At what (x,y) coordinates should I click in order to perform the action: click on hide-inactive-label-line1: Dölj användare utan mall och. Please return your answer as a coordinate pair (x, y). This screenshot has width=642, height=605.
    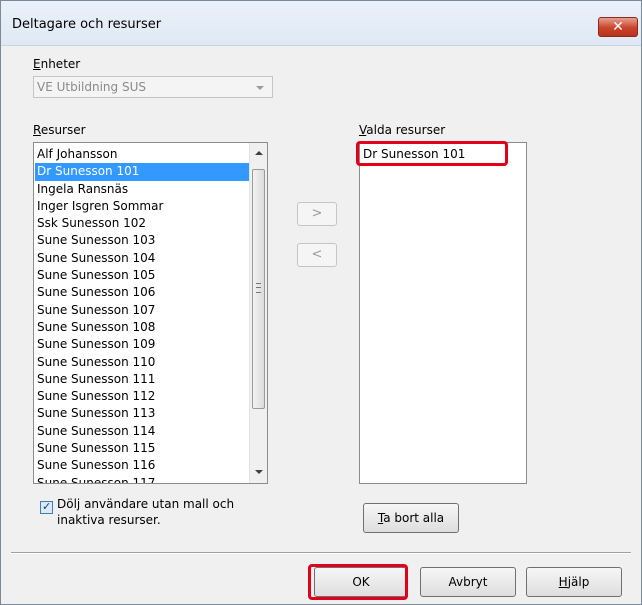
    Looking at the image, I should click on (146, 504).